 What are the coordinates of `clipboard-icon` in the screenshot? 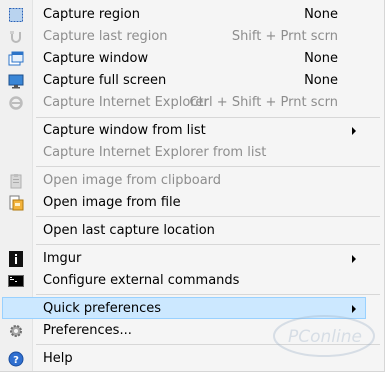 It's located at (16, 181).